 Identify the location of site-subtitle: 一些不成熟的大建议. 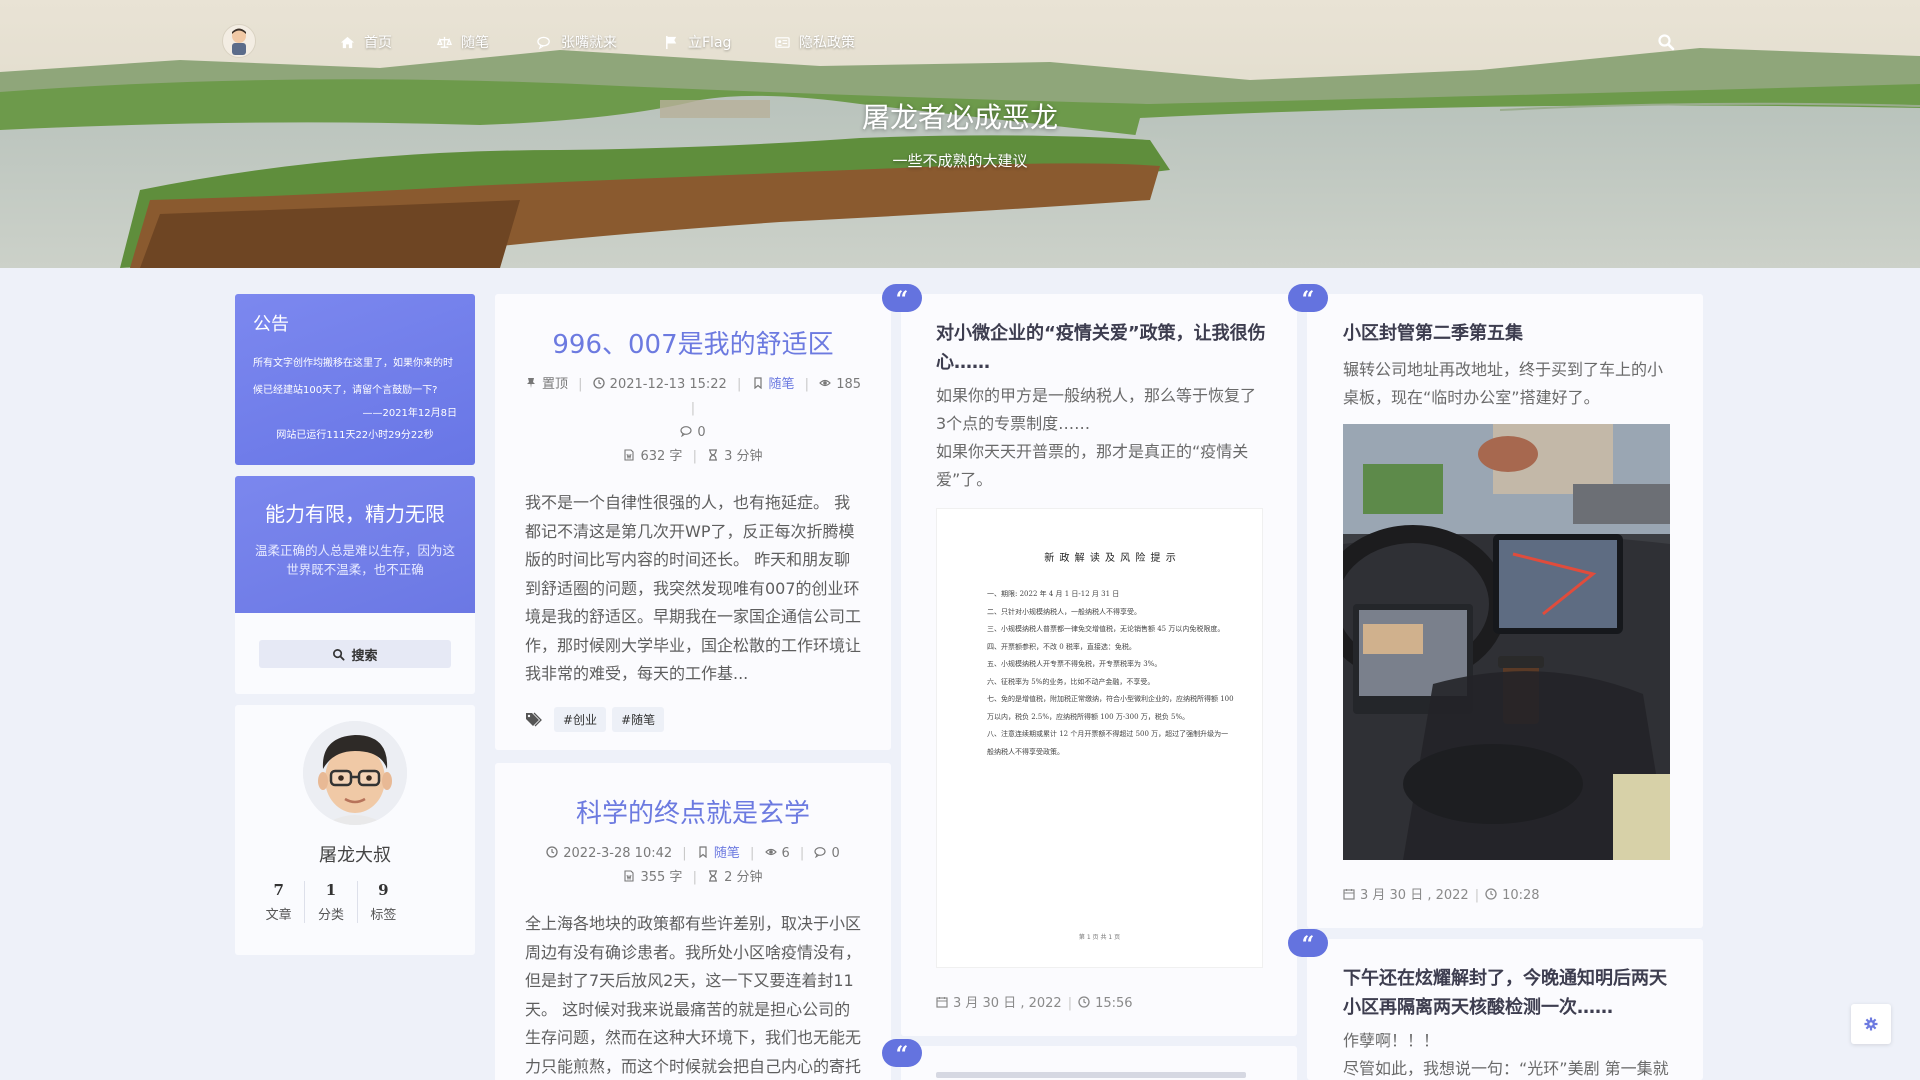
(960, 161).